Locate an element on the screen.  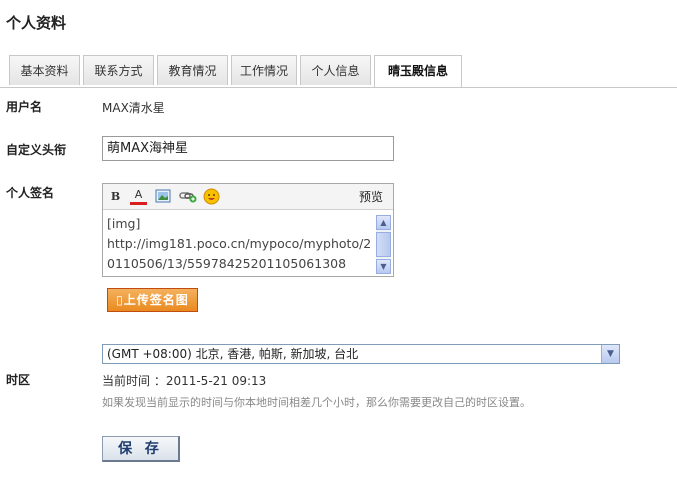
upload-signature-button: ▯上传签名图 is located at coordinates (152, 300).